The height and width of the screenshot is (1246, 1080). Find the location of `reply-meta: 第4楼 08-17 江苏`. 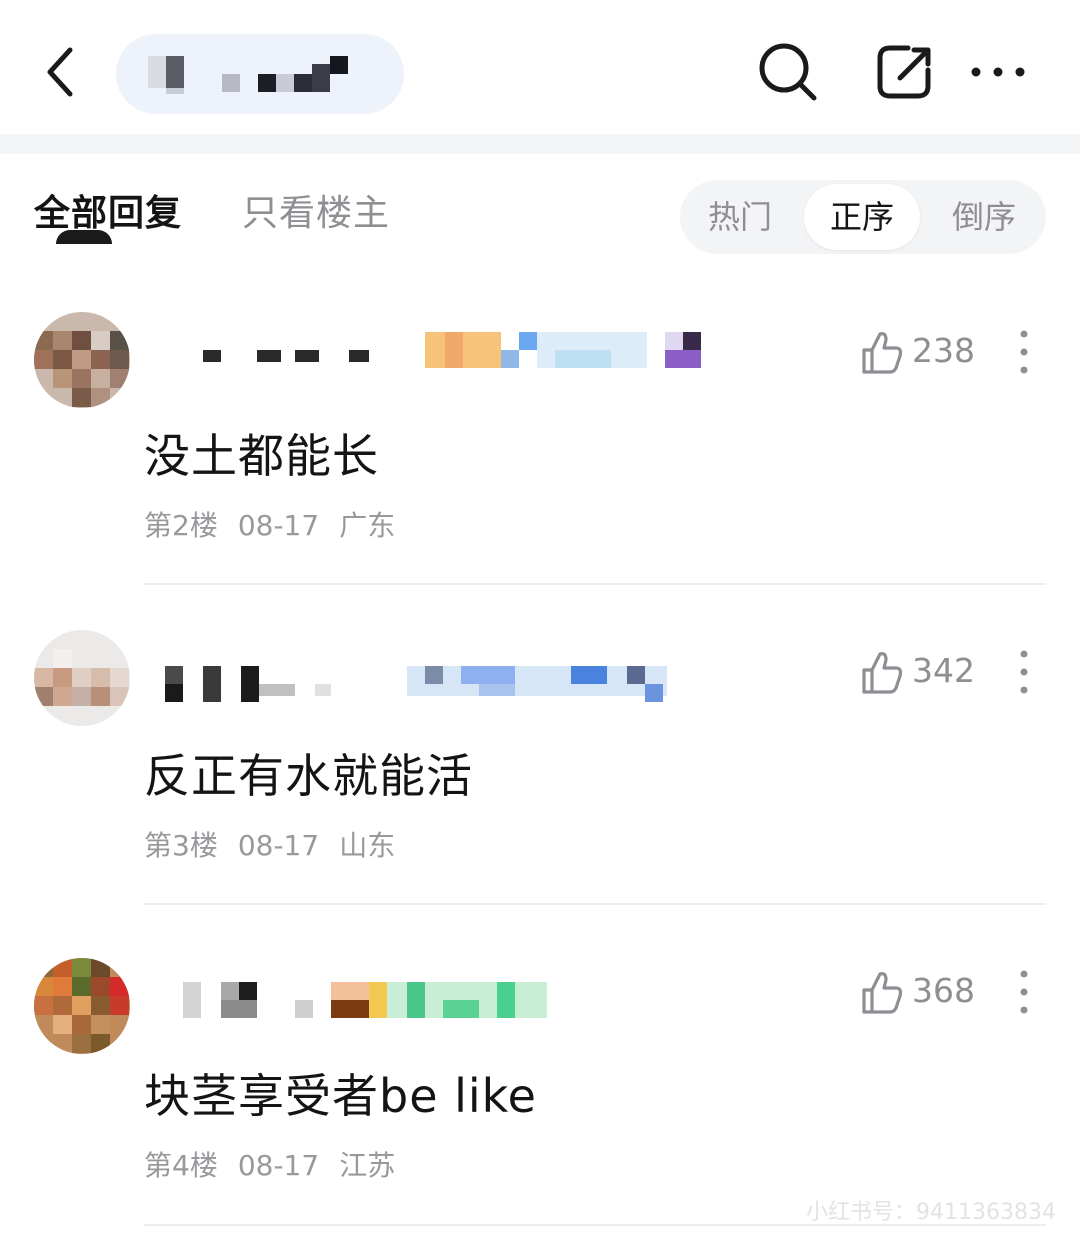

reply-meta: 第4楼 08-17 江苏 is located at coordinates (279, 1164).